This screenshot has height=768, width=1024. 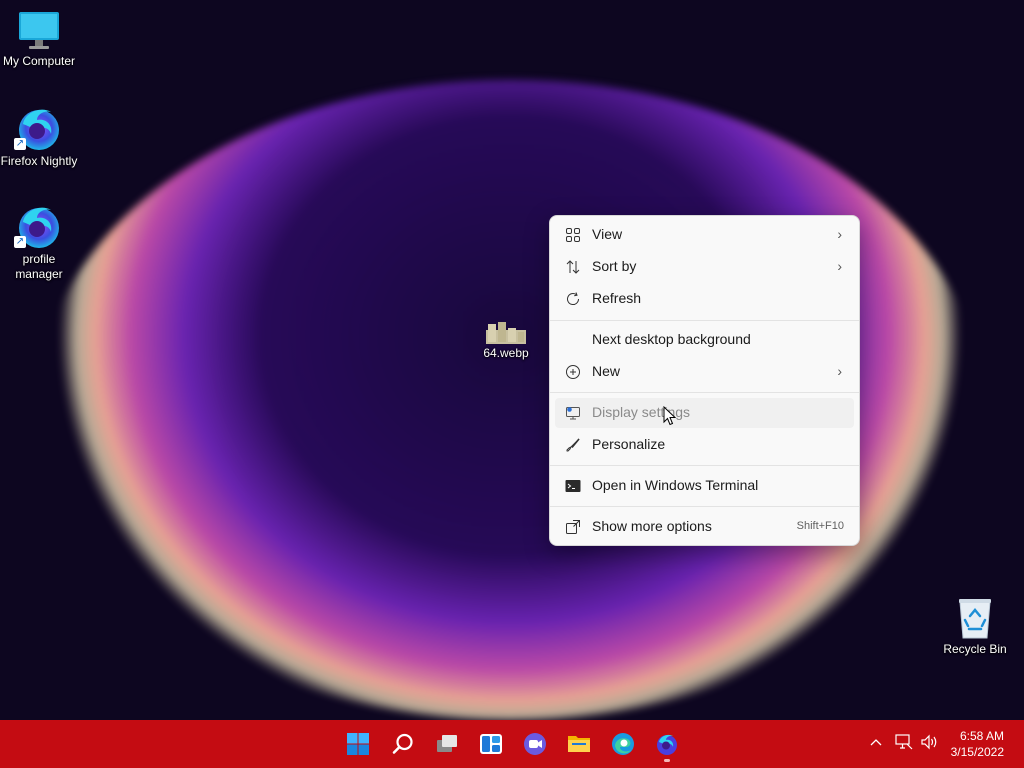 What do you see at coordinates (977, 752) in the screenshot?
I see `clock-date: 3/15/2022` at bounding box center [977, 752].